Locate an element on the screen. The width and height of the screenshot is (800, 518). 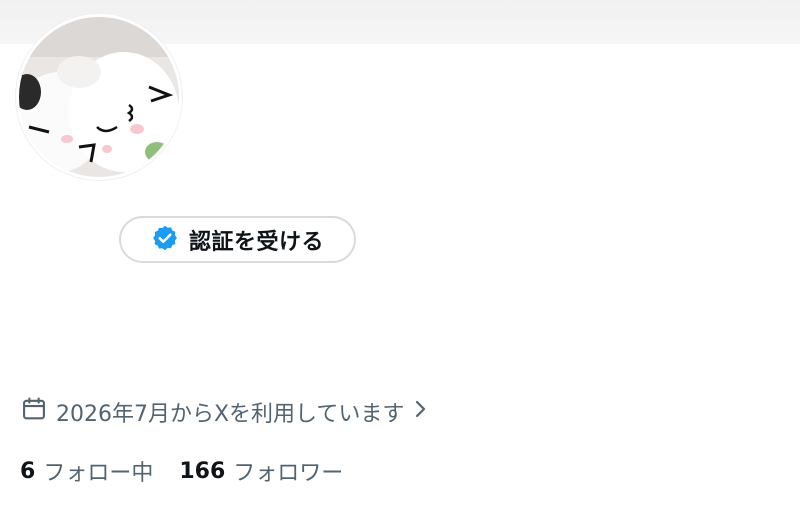
joined-date-text: 2026年7月からXを利用しています is located at coordinates (230, 414).